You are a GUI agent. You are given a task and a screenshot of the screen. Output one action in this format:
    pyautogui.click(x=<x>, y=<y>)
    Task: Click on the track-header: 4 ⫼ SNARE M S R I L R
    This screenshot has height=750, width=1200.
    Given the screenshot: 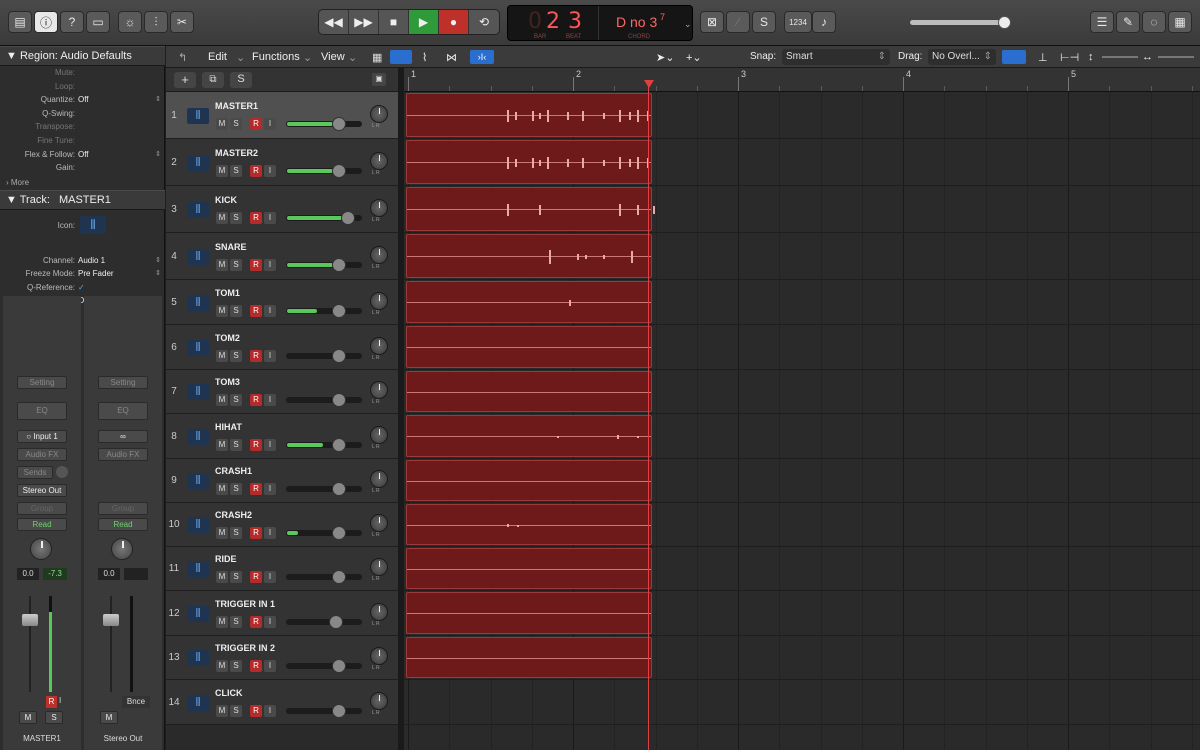 What is the action you would take?
    pyautogui.click(x=282, y=256)
    